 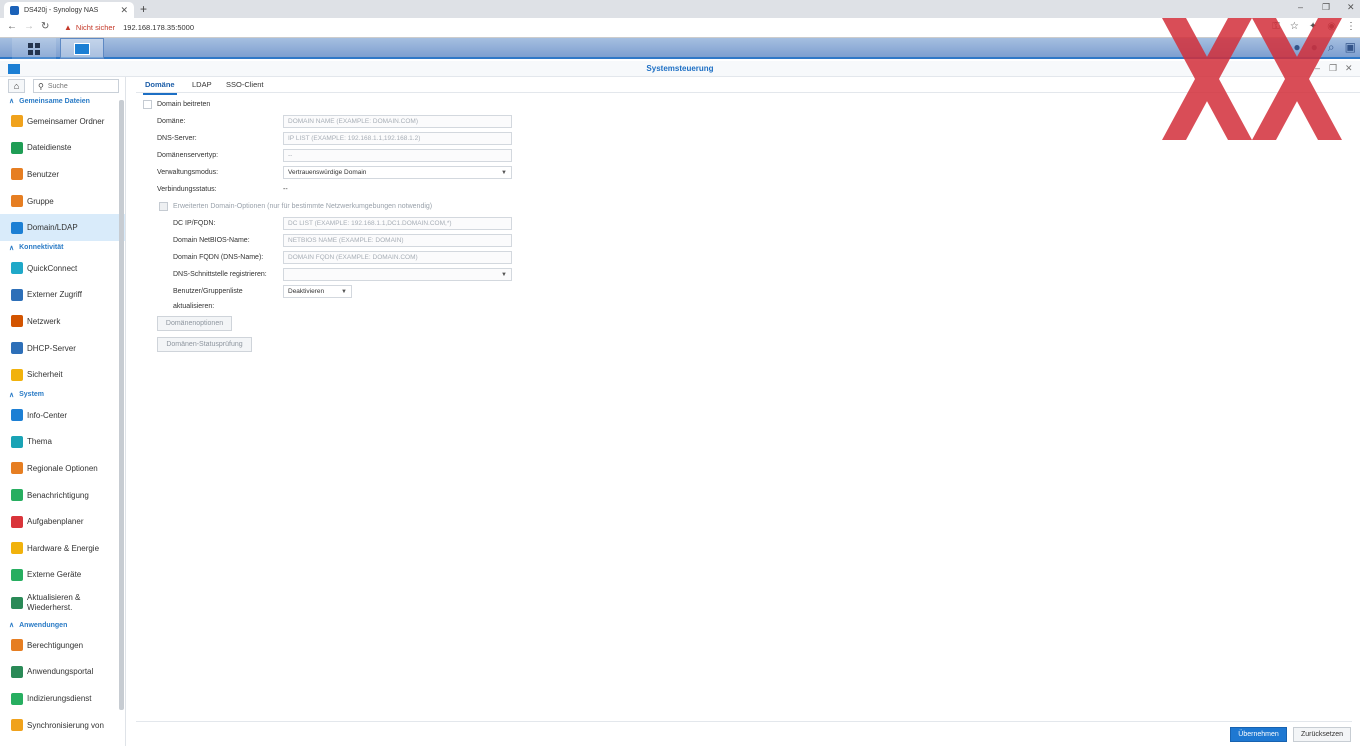 What do you see at coordinates (245, 84) in the screenshot?
I see `tab-sso-client: SSO-Client` at bounding box center [245, 84].